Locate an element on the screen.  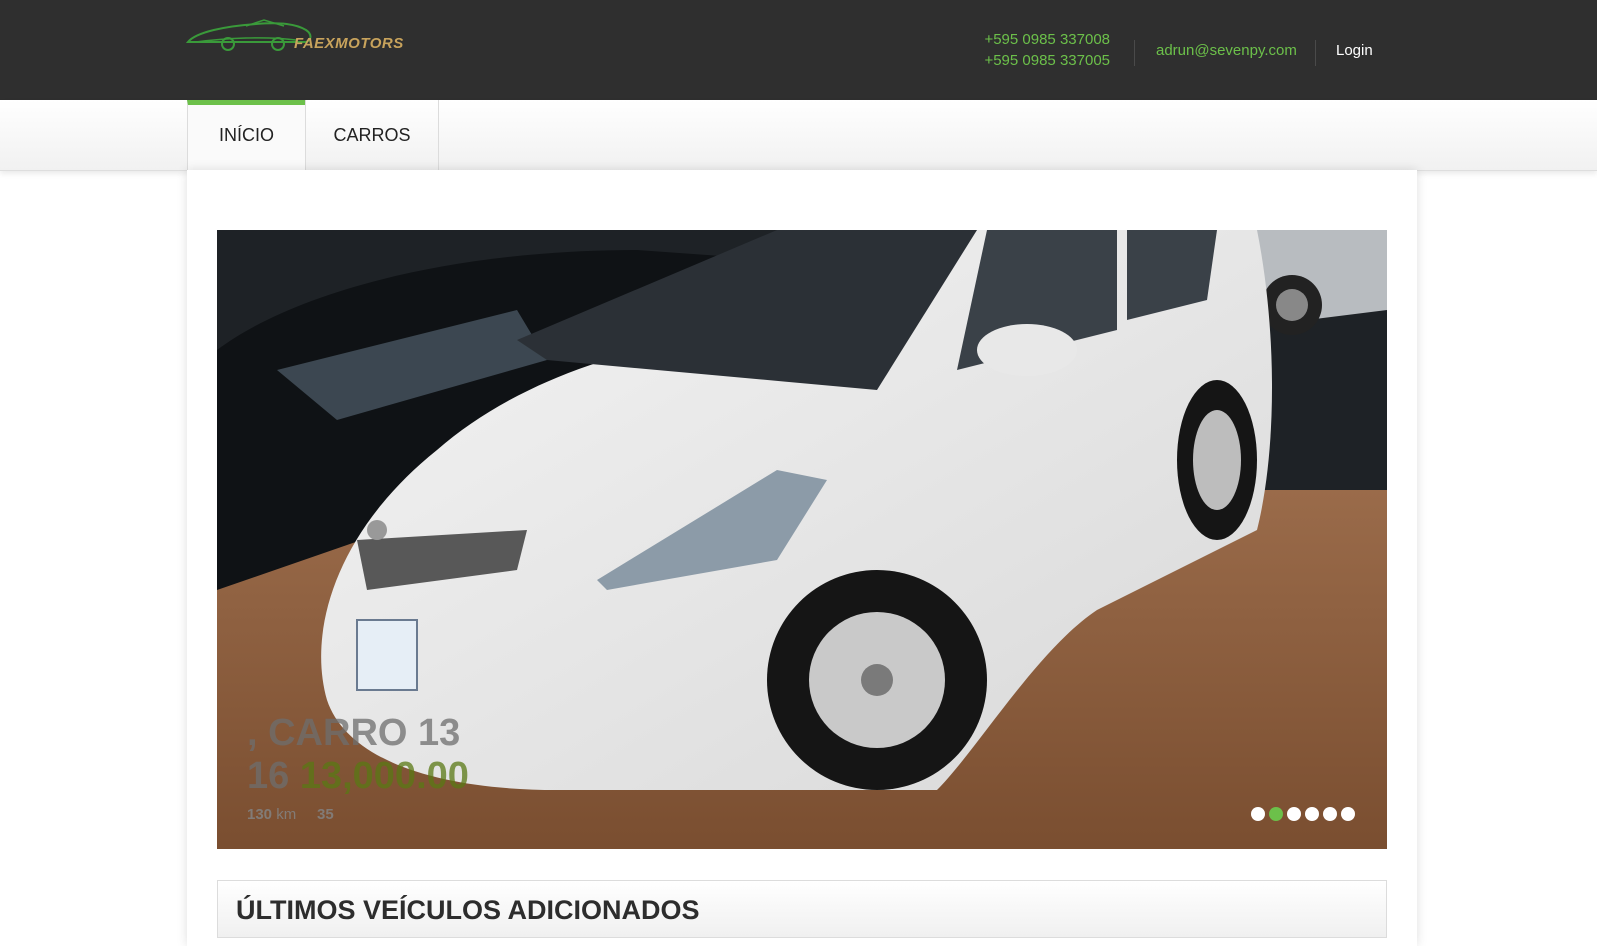
phone-2: +595 0985 337005 is located at coordinates (1046, 60).